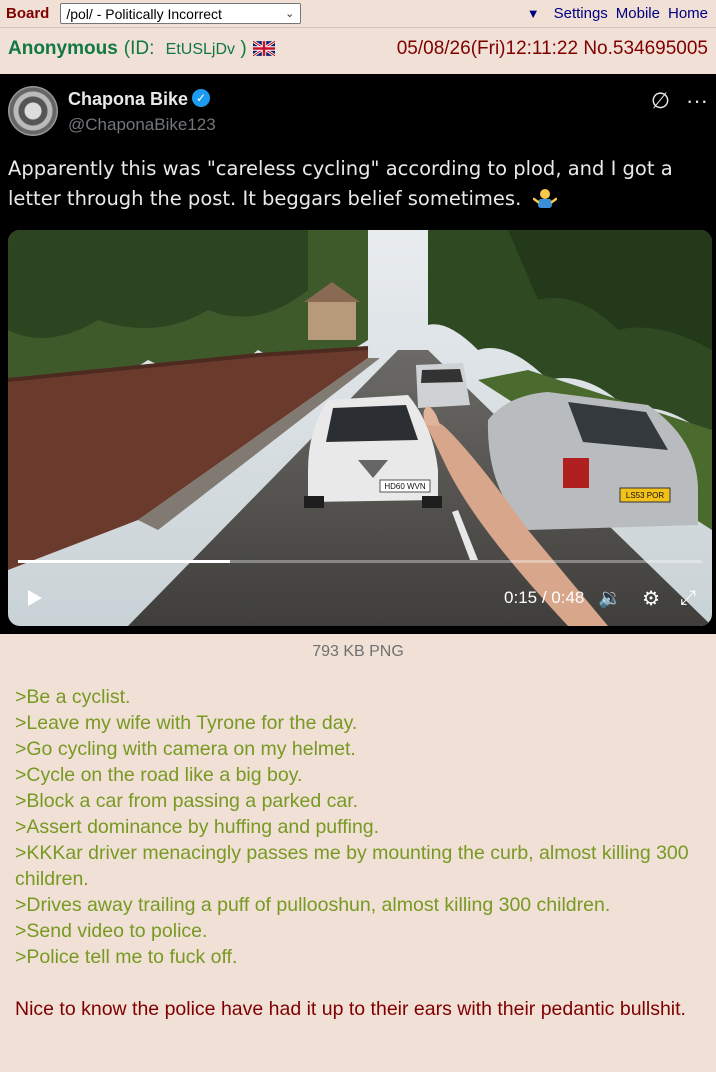  Describe the element at coordinates (263, 48) in the screenshot. I see `uk-flag-icon` at that location.